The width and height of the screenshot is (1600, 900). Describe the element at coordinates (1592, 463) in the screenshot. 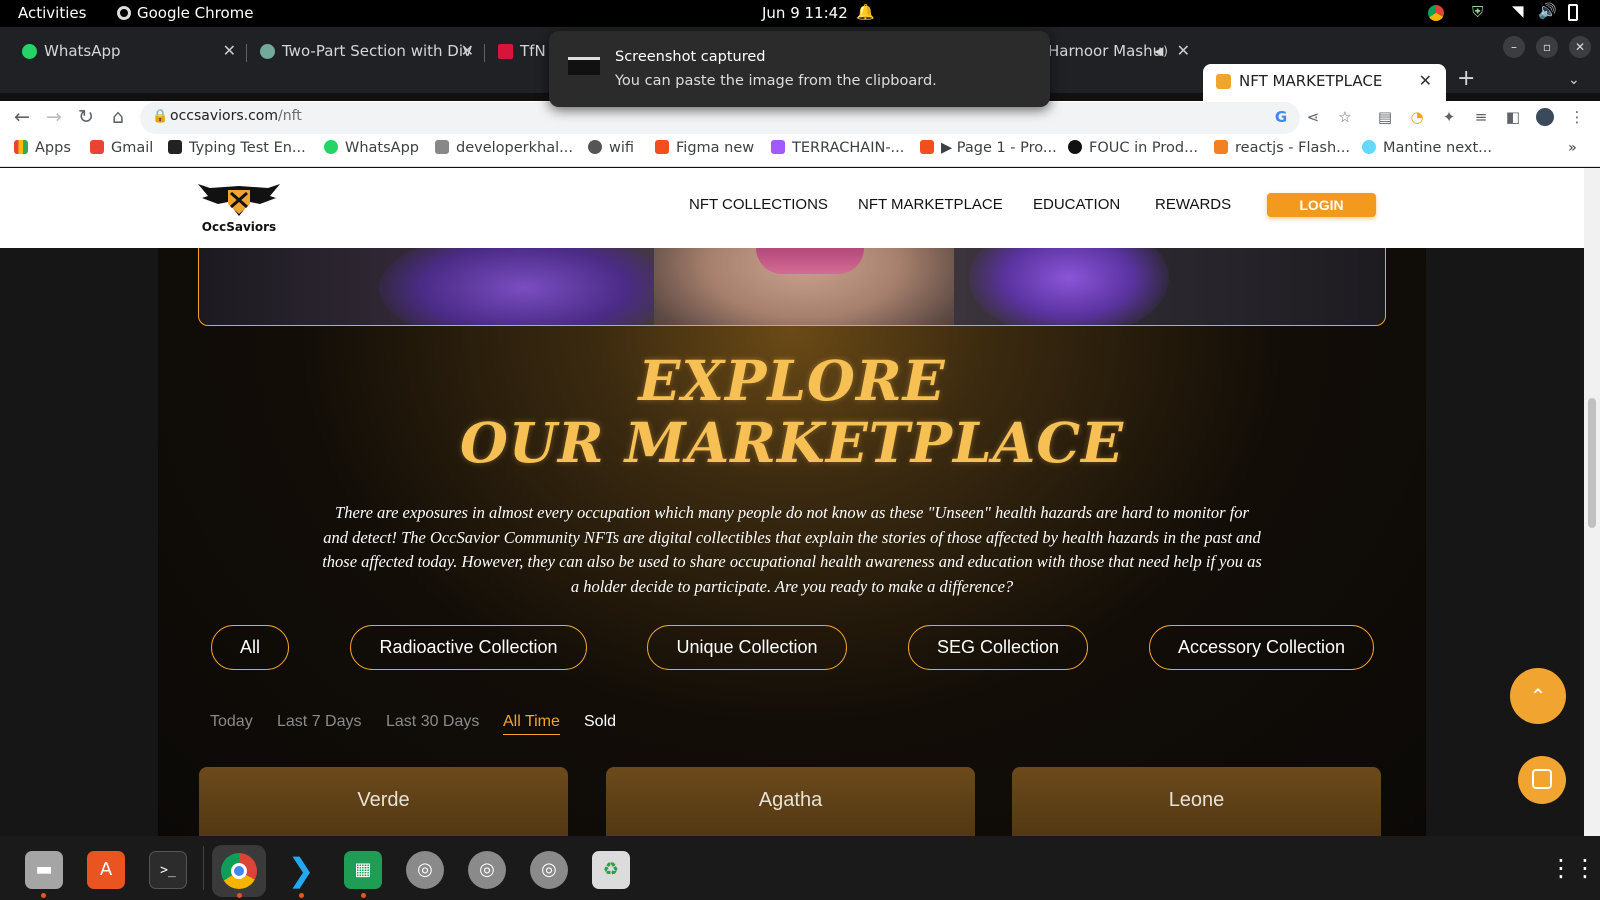

I see `scrollbar-thumb` at that location.